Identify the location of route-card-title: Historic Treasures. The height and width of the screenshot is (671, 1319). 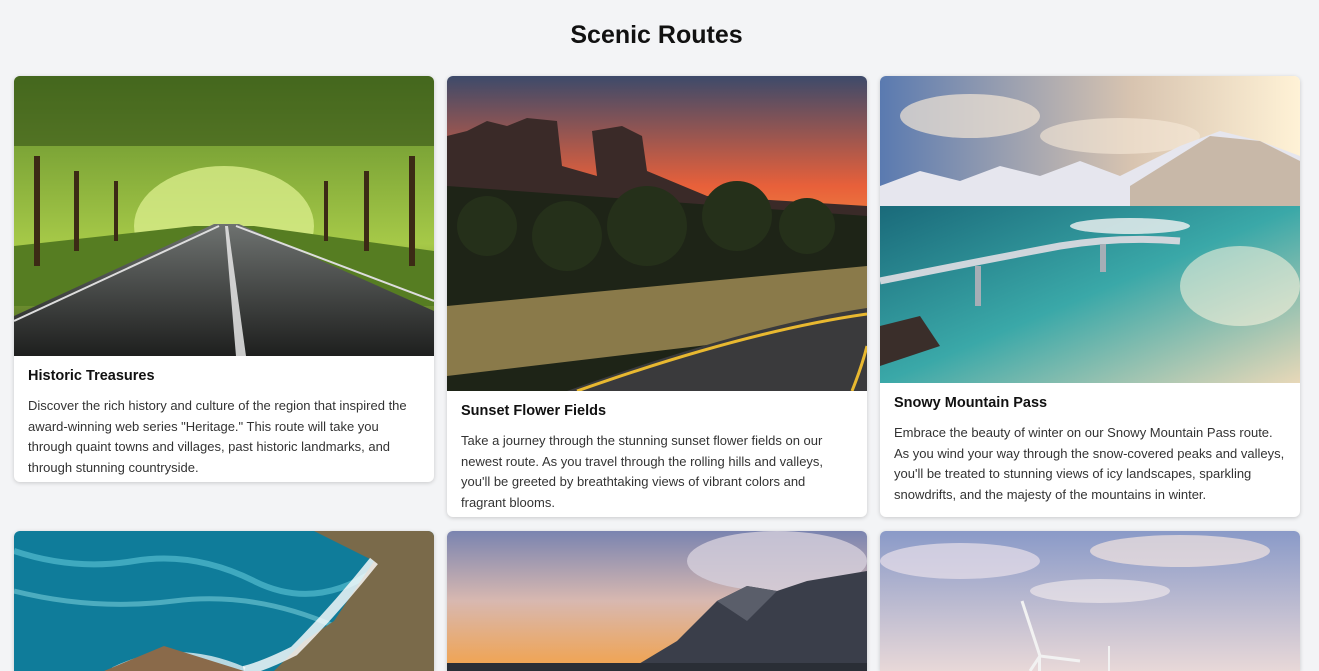
(91, 376).